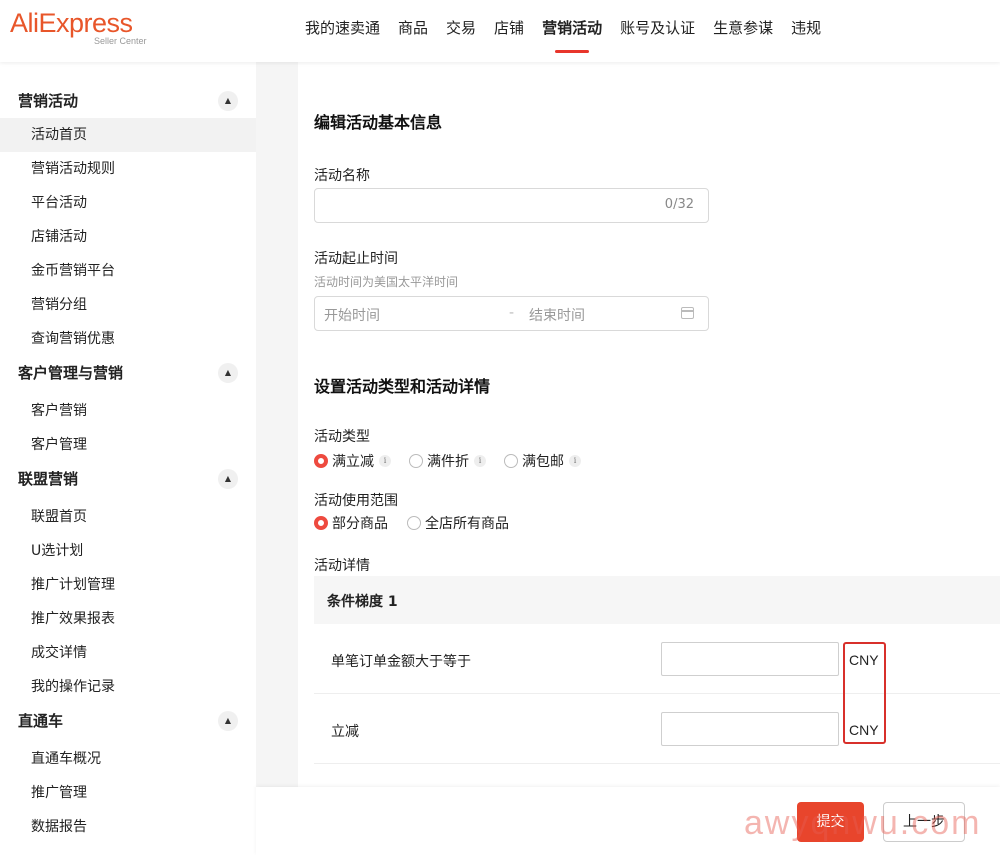 The width and height of the screenshot is (1000, 855). Describe the element at coordinates (128, 237) in the screenshot. I see `sidebar-item-store-activity: 店铺活动` at that location.